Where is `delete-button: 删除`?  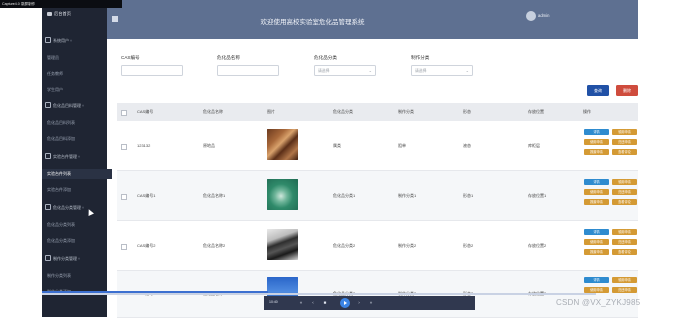
delete-button: 删除 is located at coordinates (627, 90).